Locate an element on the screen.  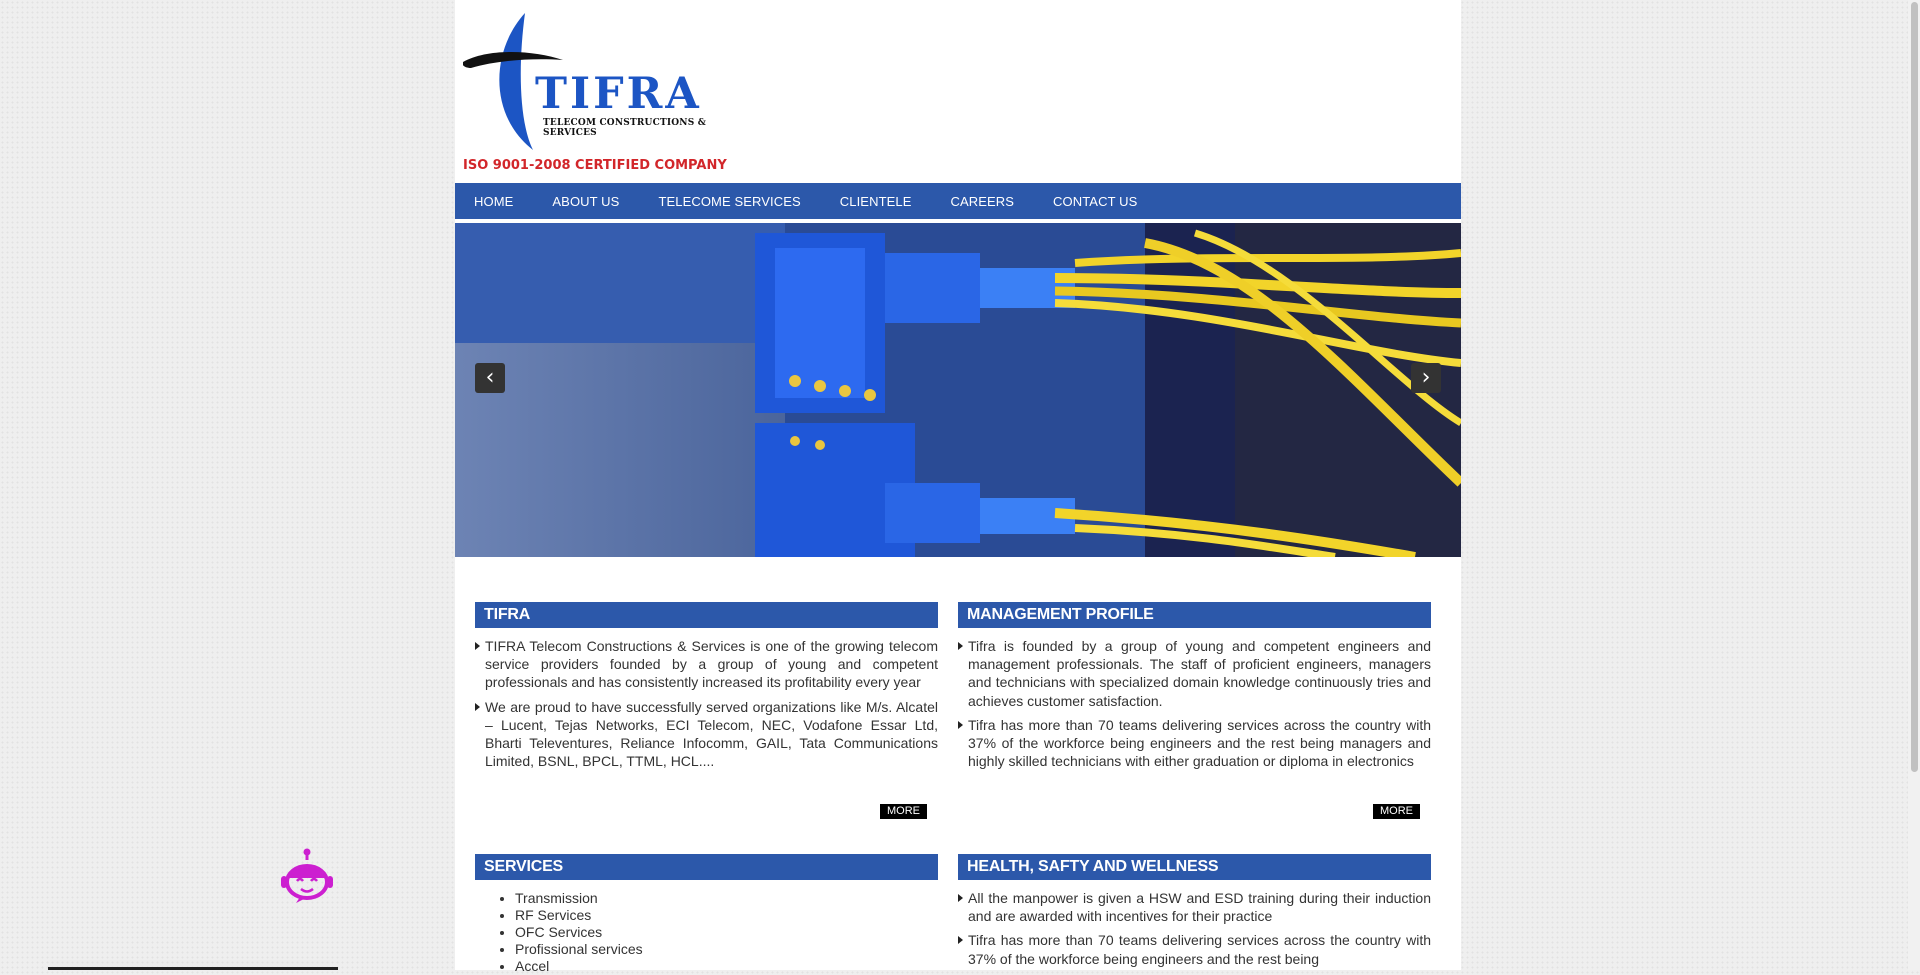
tifra-heading: TIFRA is located at coordinates (706, 615).